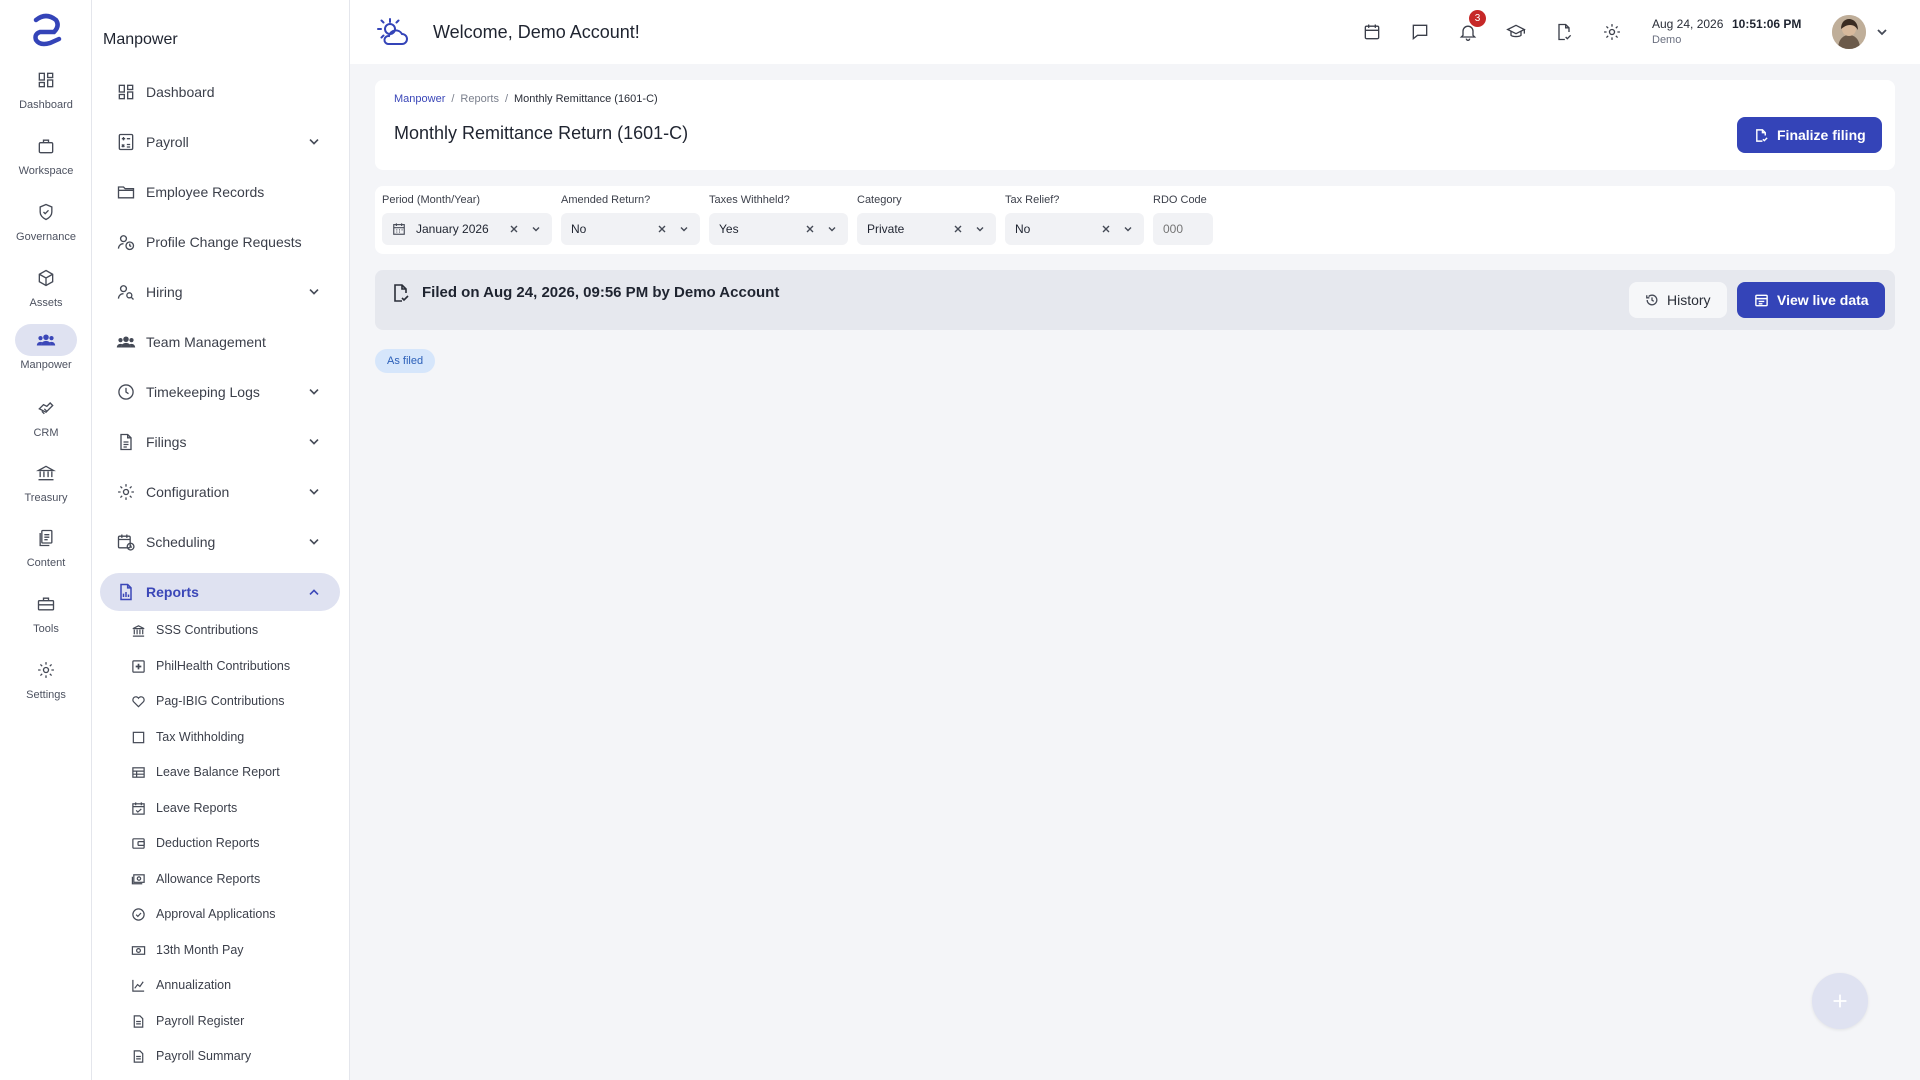 The width and height of the screenshot is (1920, 1080). I want to click on rdo-code-input, so click(1183, 229).